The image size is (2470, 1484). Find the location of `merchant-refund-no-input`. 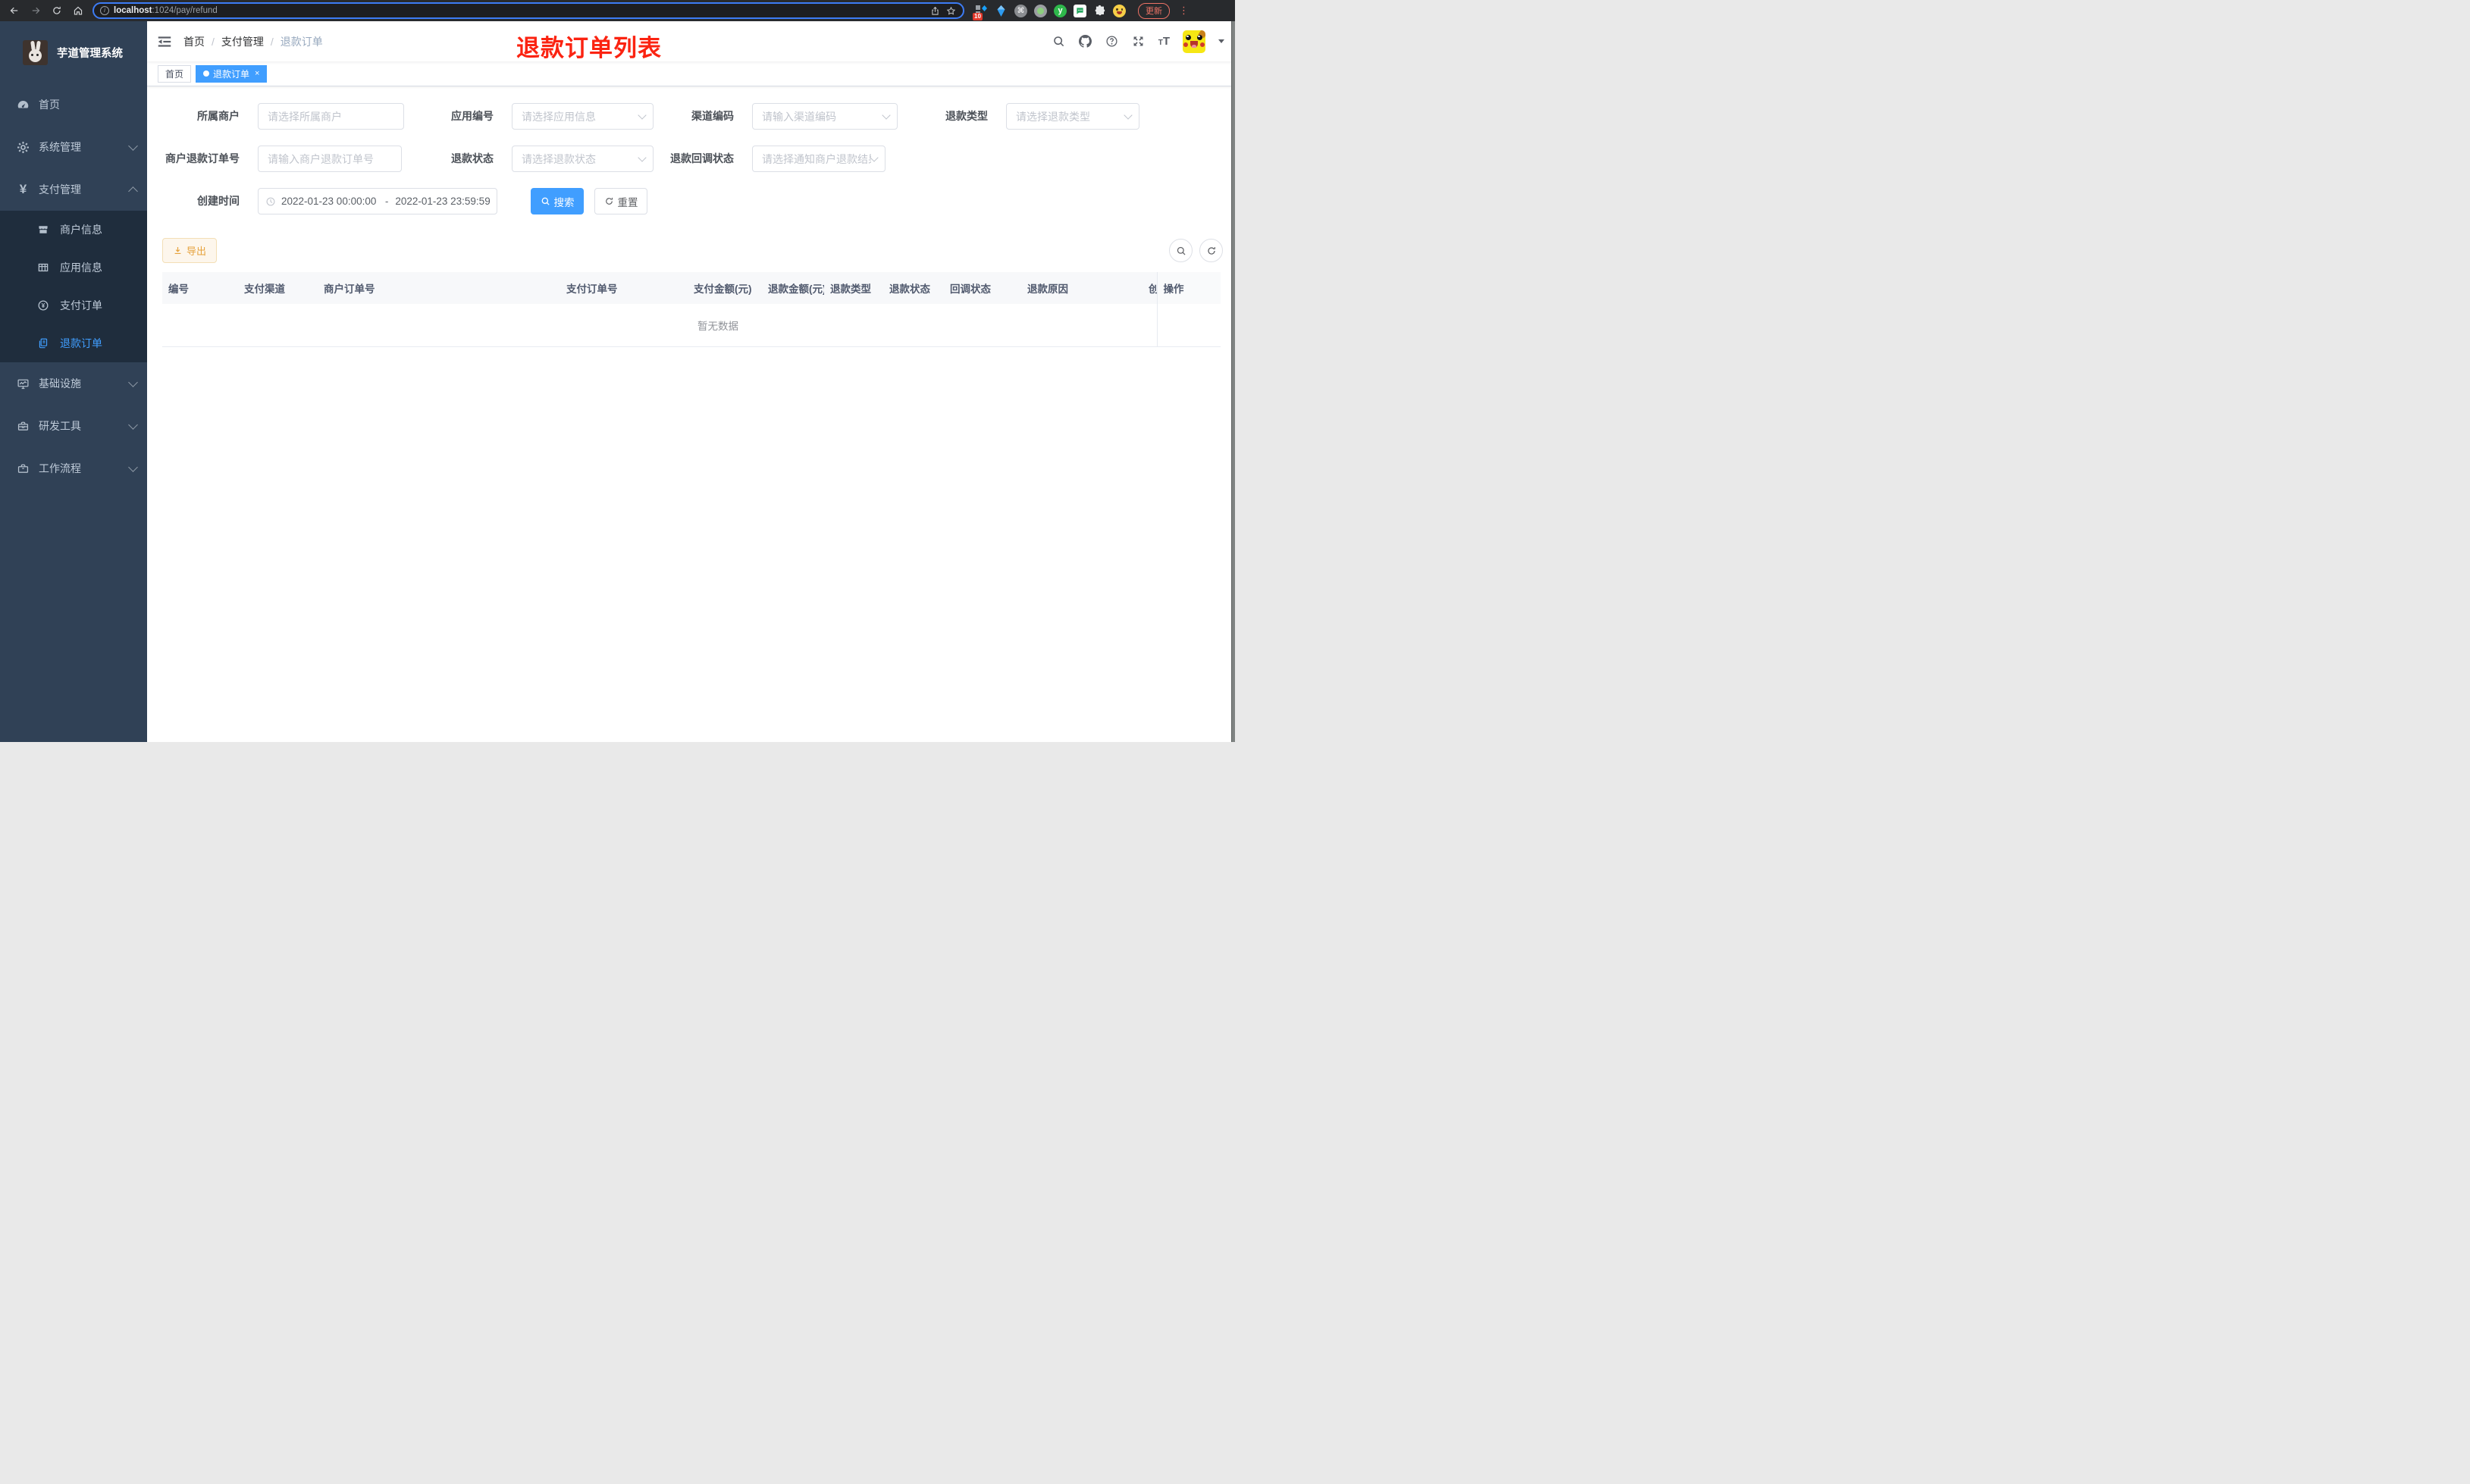

merchant-refund-no-input is located at coordinates (330, 159).